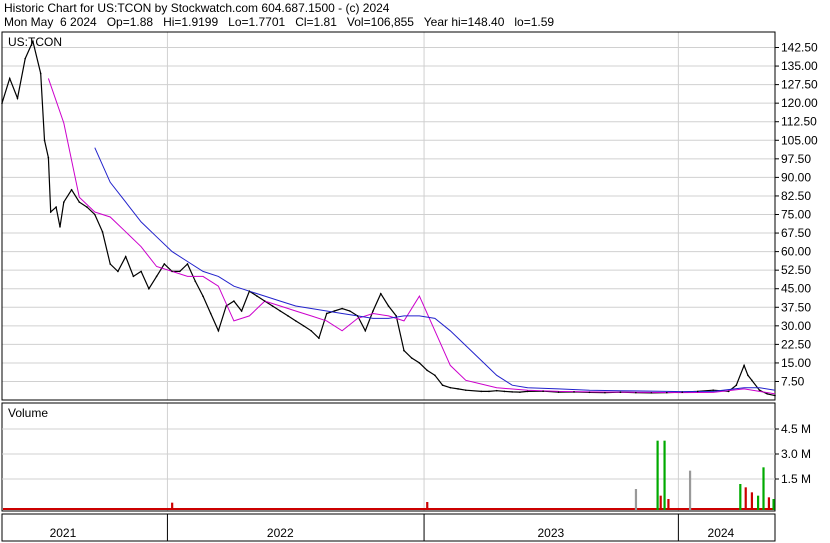 This screenshot has height=543, width=830. What do you see at coordinates (550, 533) in the screenshot?
I see `year-label: 2023` at bounding box center [550, 533].